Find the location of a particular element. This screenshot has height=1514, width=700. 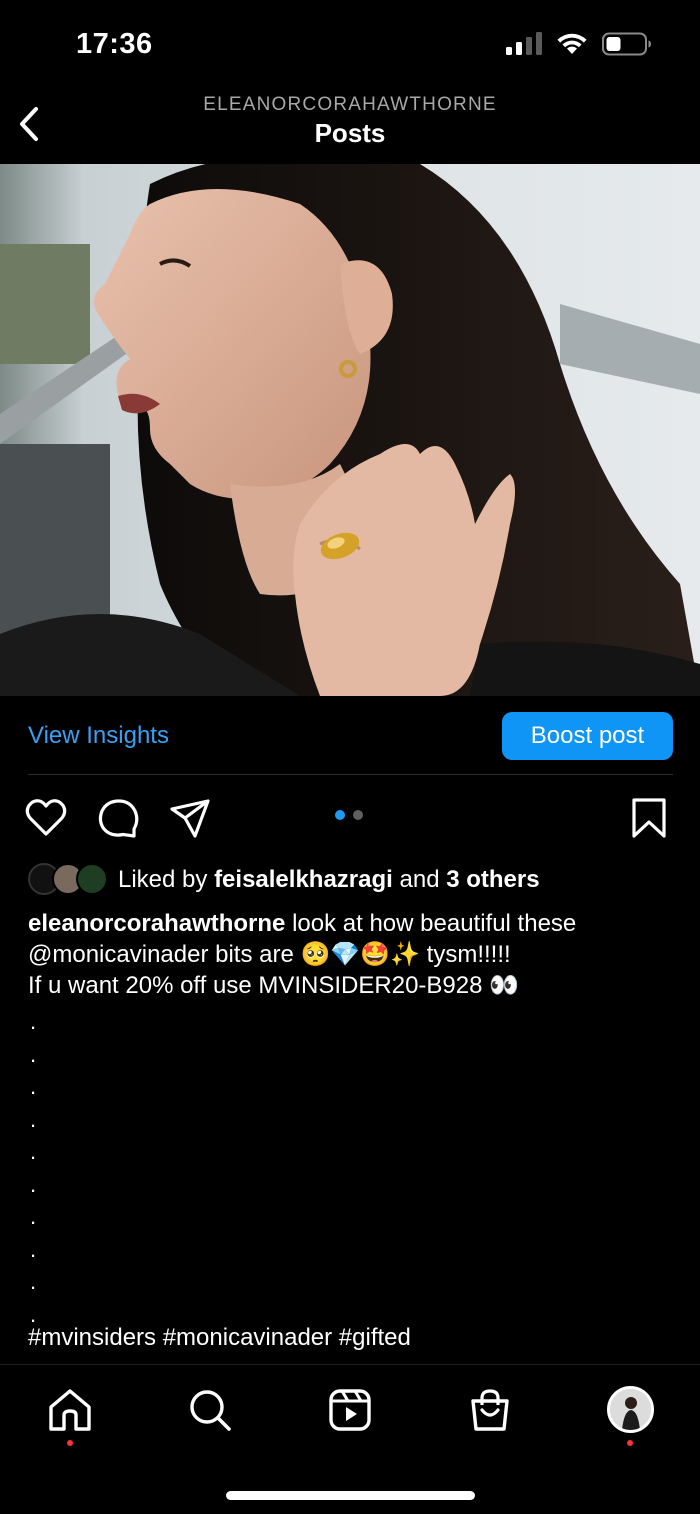

caption-dots: . . . . . . . . . . is located at coordinates (33, 1168).